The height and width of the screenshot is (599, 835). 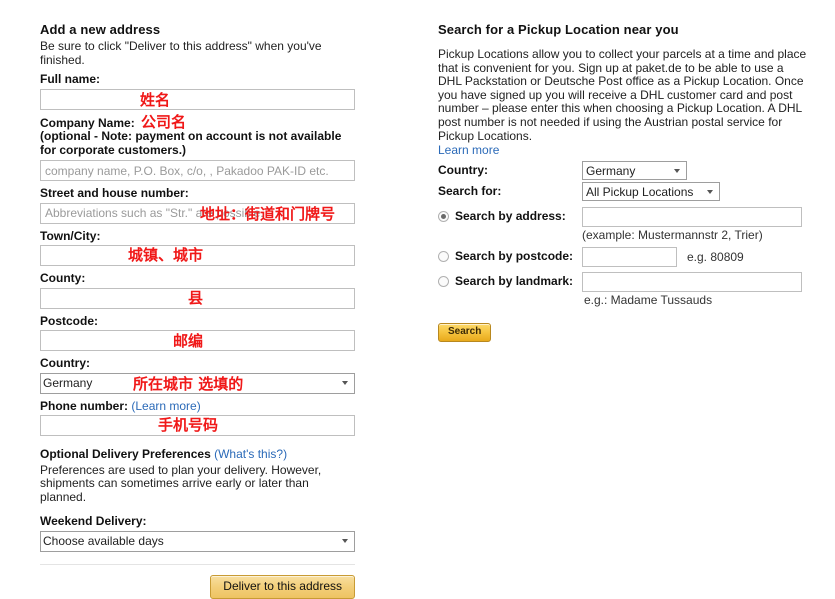 I want to click on county-label: County:, so click(x=63, y=278).